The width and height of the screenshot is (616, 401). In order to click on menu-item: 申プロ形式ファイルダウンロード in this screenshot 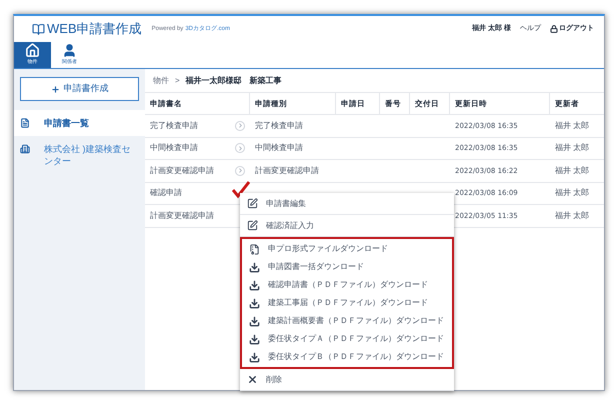, I will do `click(347, 249)`.